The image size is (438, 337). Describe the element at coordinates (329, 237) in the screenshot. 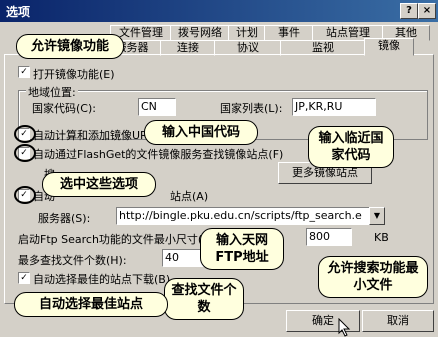

I see `min-size-input: 800` at that location.